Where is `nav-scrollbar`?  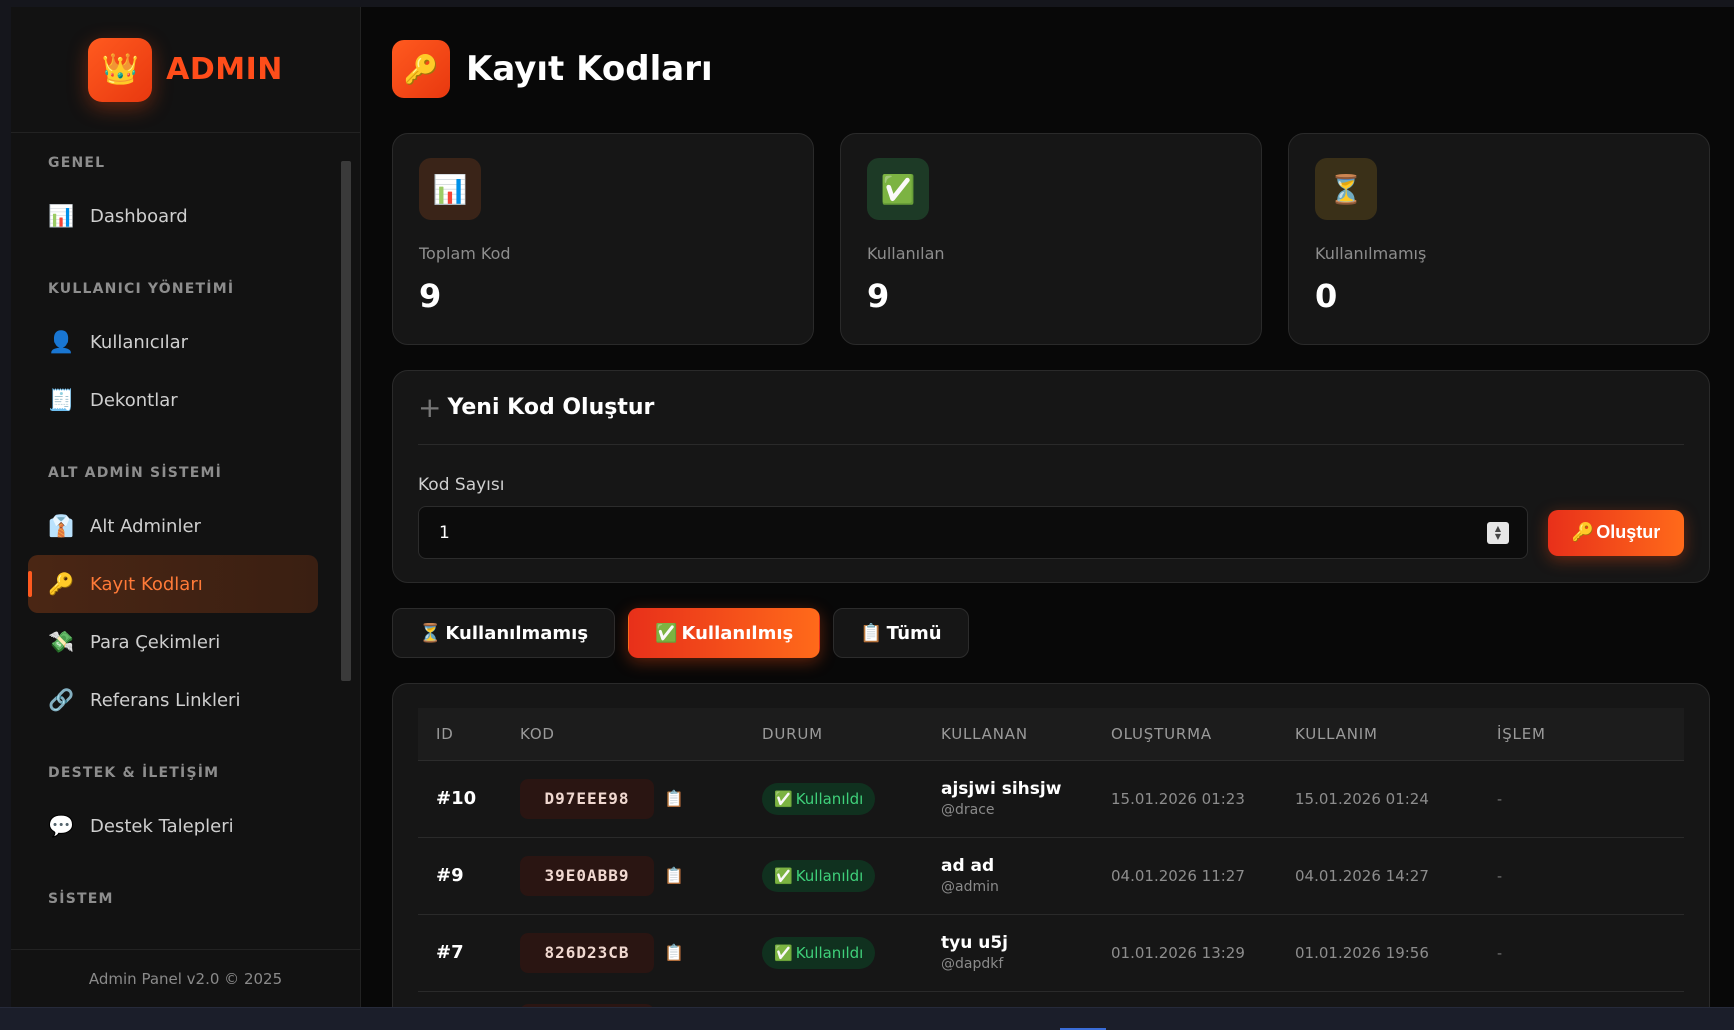
nav-scrollbar is located at coordinates (346, 421).